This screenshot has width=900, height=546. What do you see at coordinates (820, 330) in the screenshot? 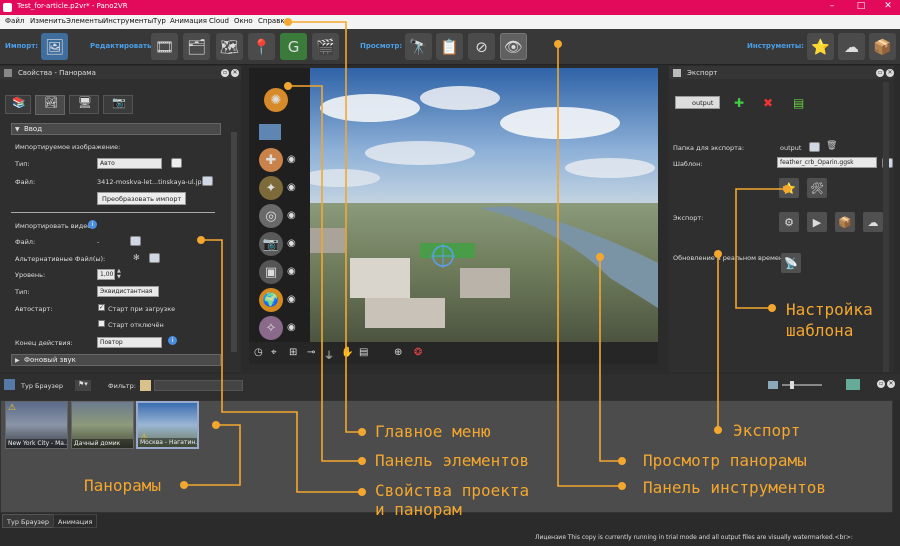
I see `callout-template-line2: шаблона` at bounding box center [820, 330].